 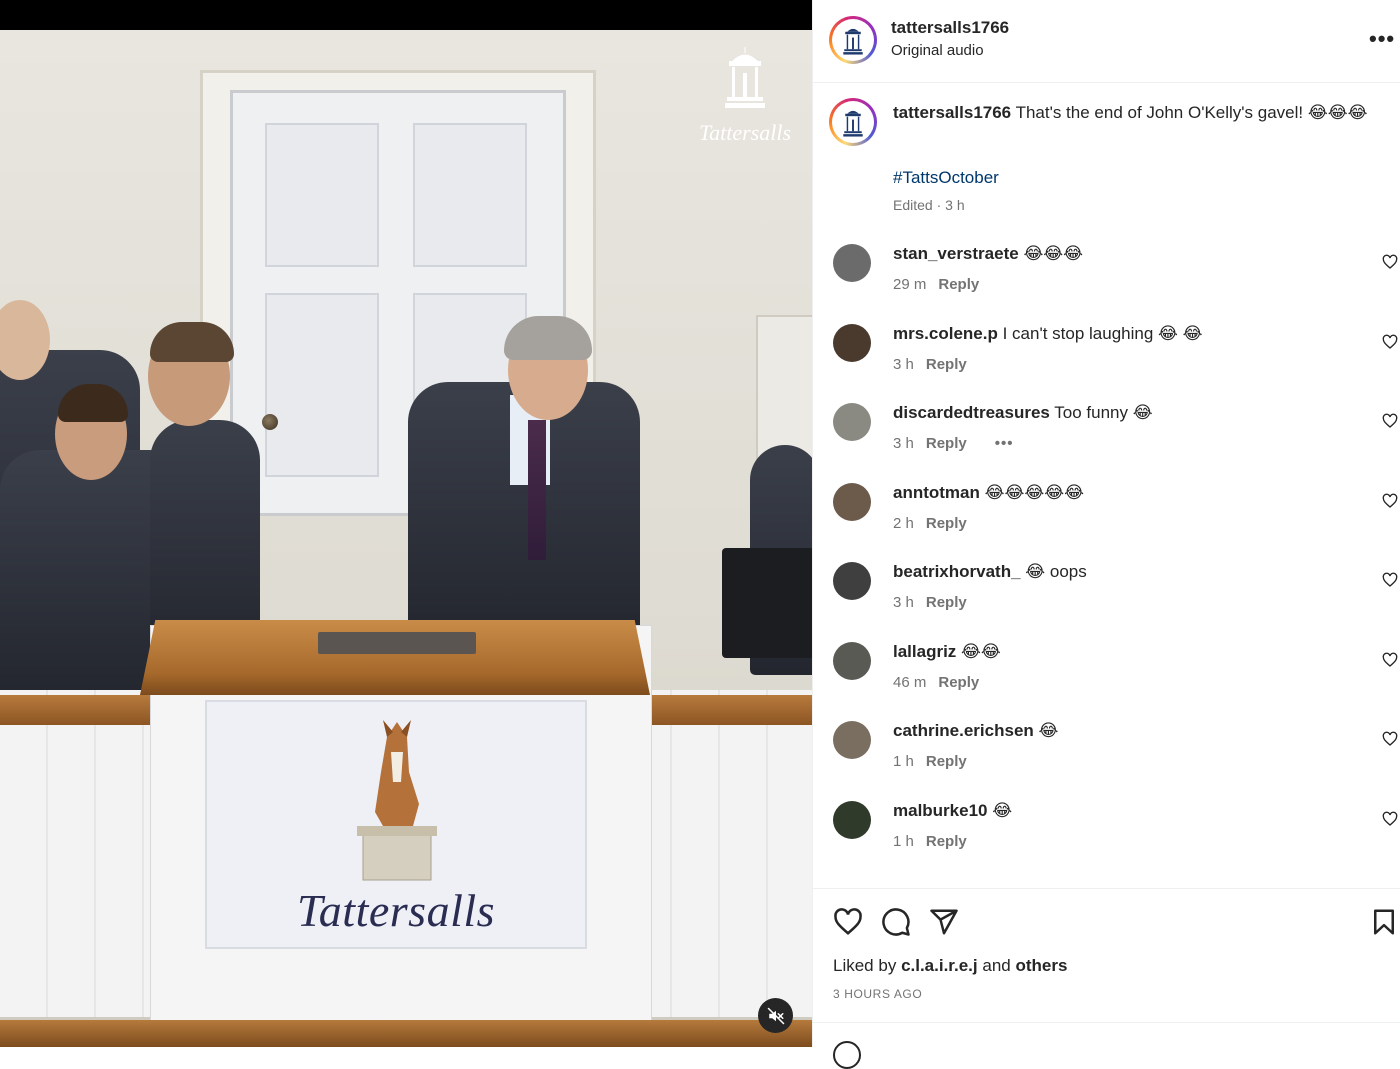 What do you see at coordinates (1106, 755) in the screenshot?
I see `comment-item: cathrine.erichsen 😂 1 h Reply` at bounding box center [1106, 755].